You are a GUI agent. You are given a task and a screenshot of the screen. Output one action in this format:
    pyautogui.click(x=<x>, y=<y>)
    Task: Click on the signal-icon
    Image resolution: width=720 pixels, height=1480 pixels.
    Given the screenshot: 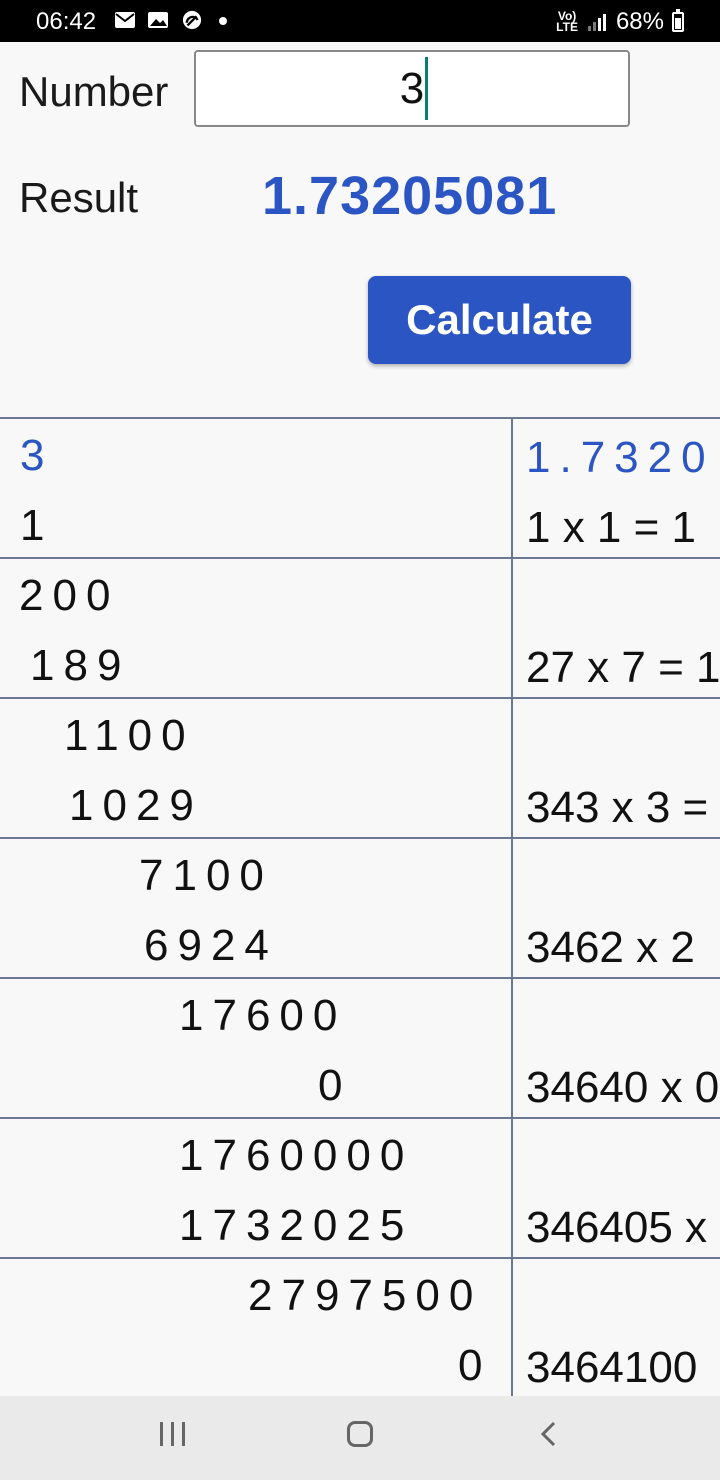 What is the action you would take?
    pyautogui.click(x=596, y=22)
    